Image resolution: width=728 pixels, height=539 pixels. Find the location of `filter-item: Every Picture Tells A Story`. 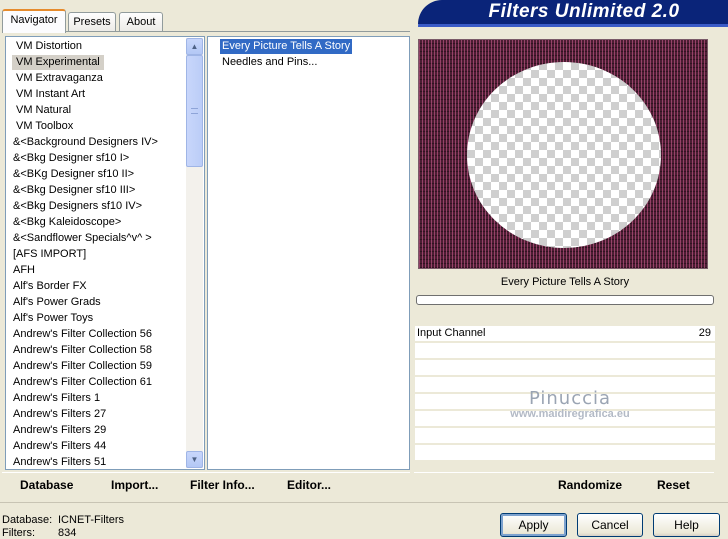

filter-item: Every Picture Tells A Story is located at coordinates (286, 46).